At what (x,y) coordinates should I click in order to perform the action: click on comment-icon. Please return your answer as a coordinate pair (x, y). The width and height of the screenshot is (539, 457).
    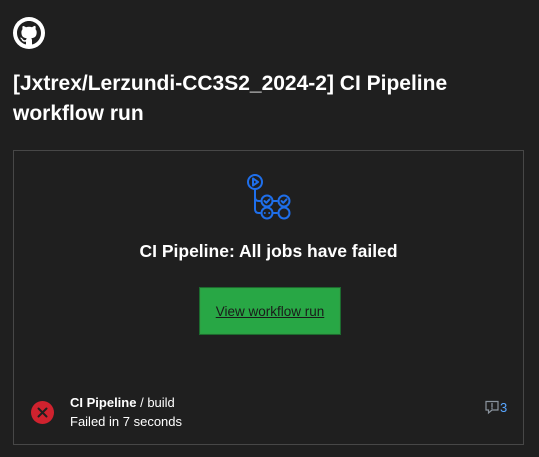
    Looking at the image, I should click on (492, 407).